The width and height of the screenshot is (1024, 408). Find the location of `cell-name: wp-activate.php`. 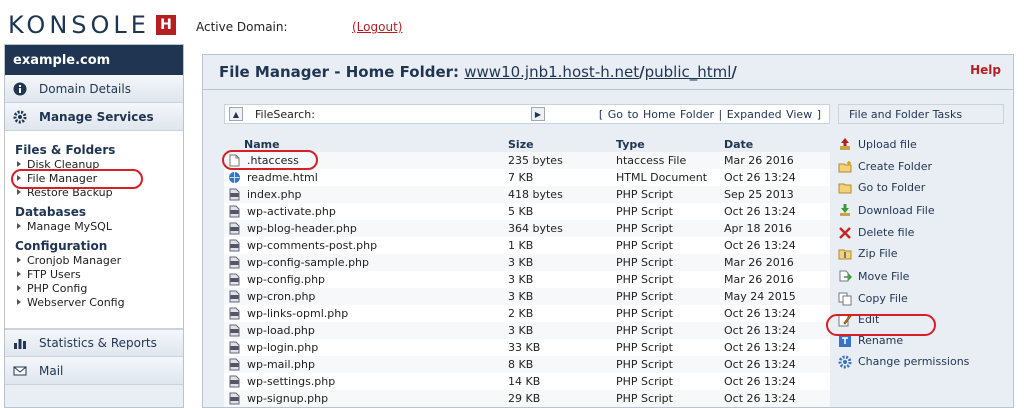

cell-name: wp-activate.php is located at coordinates (364, 211).